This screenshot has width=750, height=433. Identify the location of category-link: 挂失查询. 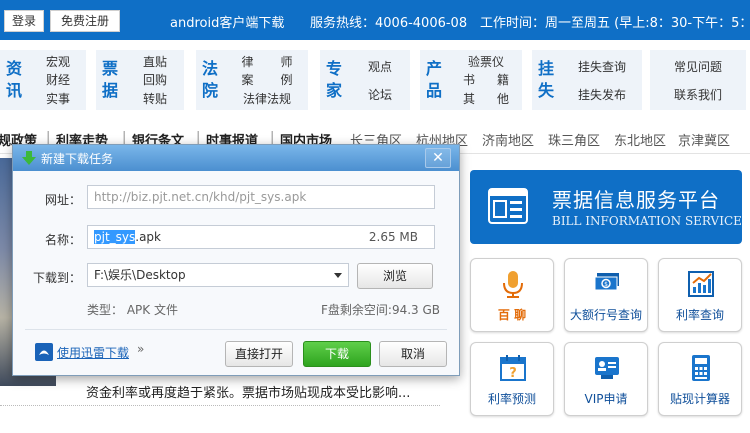
(602, 66).